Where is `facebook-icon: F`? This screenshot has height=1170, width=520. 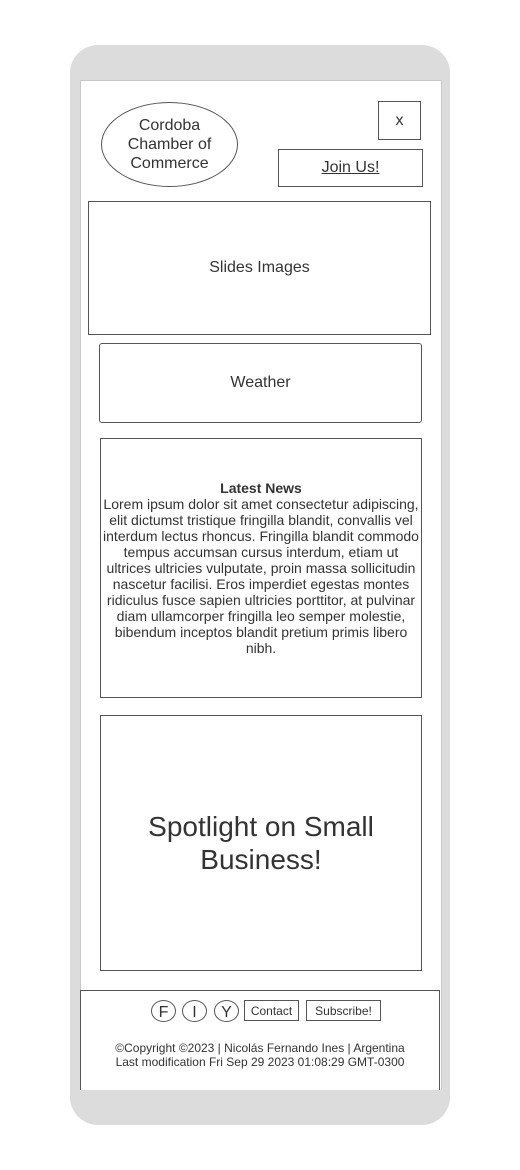 facebook-icon: F is located at coordinates (163, 1011).